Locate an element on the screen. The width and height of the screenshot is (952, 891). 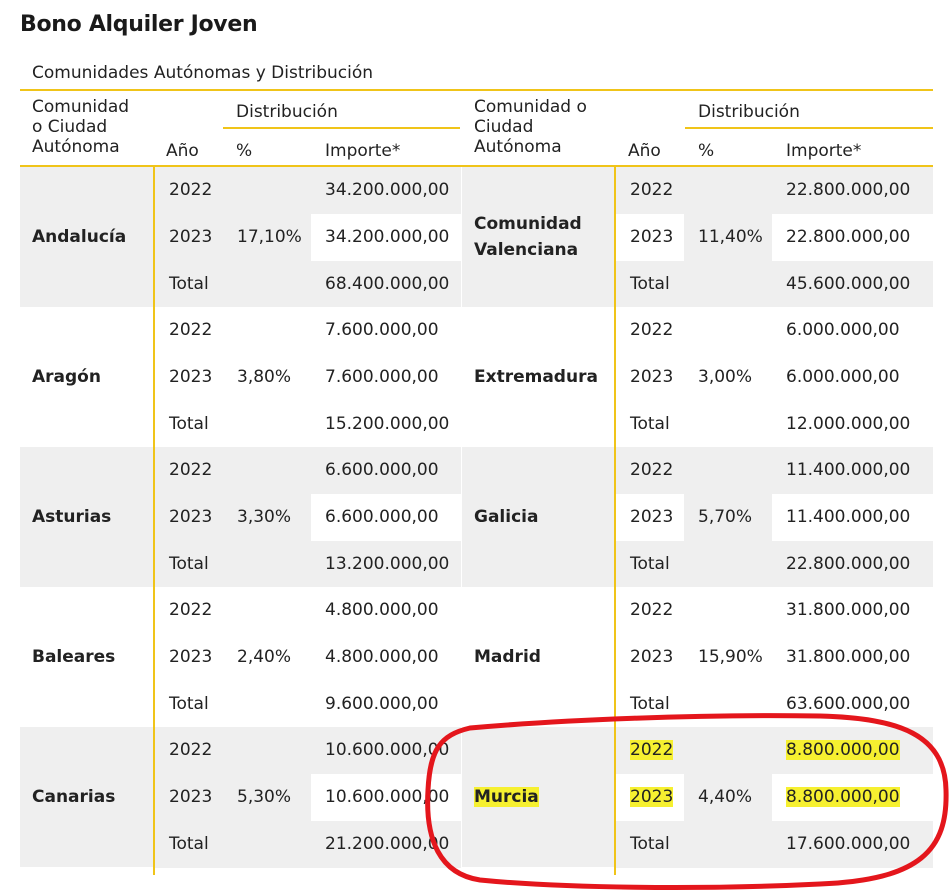
percent-value: 15,90% is located at coordinates (728, 657).